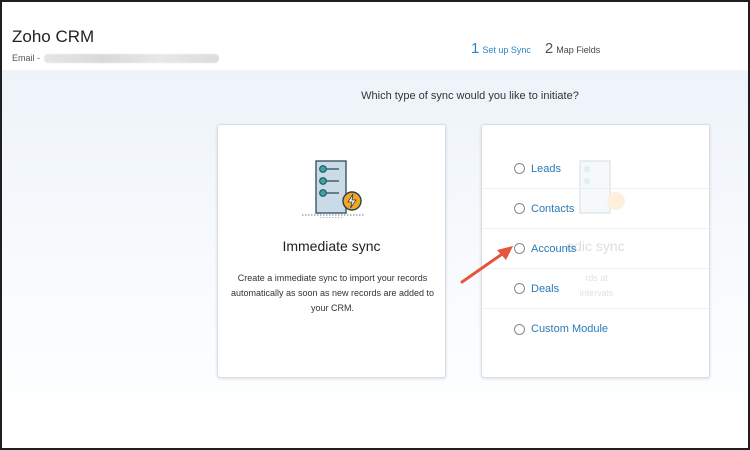 The height and width of the screenshot is (450, 750). Describe the element at coordinates (506, 50) in the screenshot. I see `step-label: Set up Sync` at that location.